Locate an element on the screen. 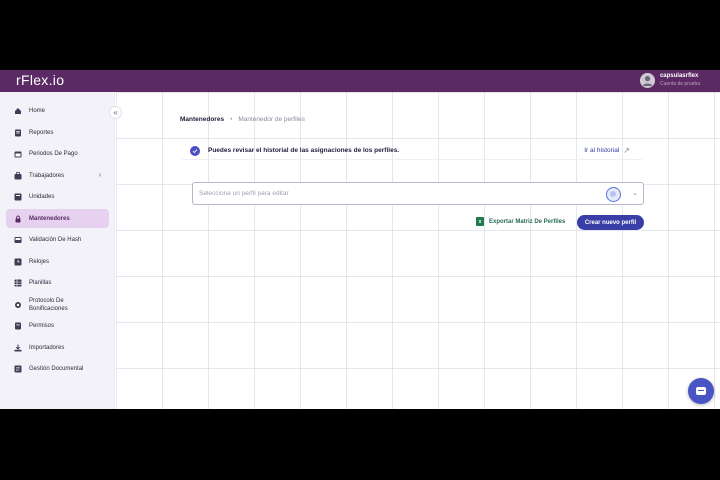 Image resolution: width=720 pixels, height=480 pixels. export-profiles-button: x Exportar Matriz De Perfiles is located at coordinates (520, 221).